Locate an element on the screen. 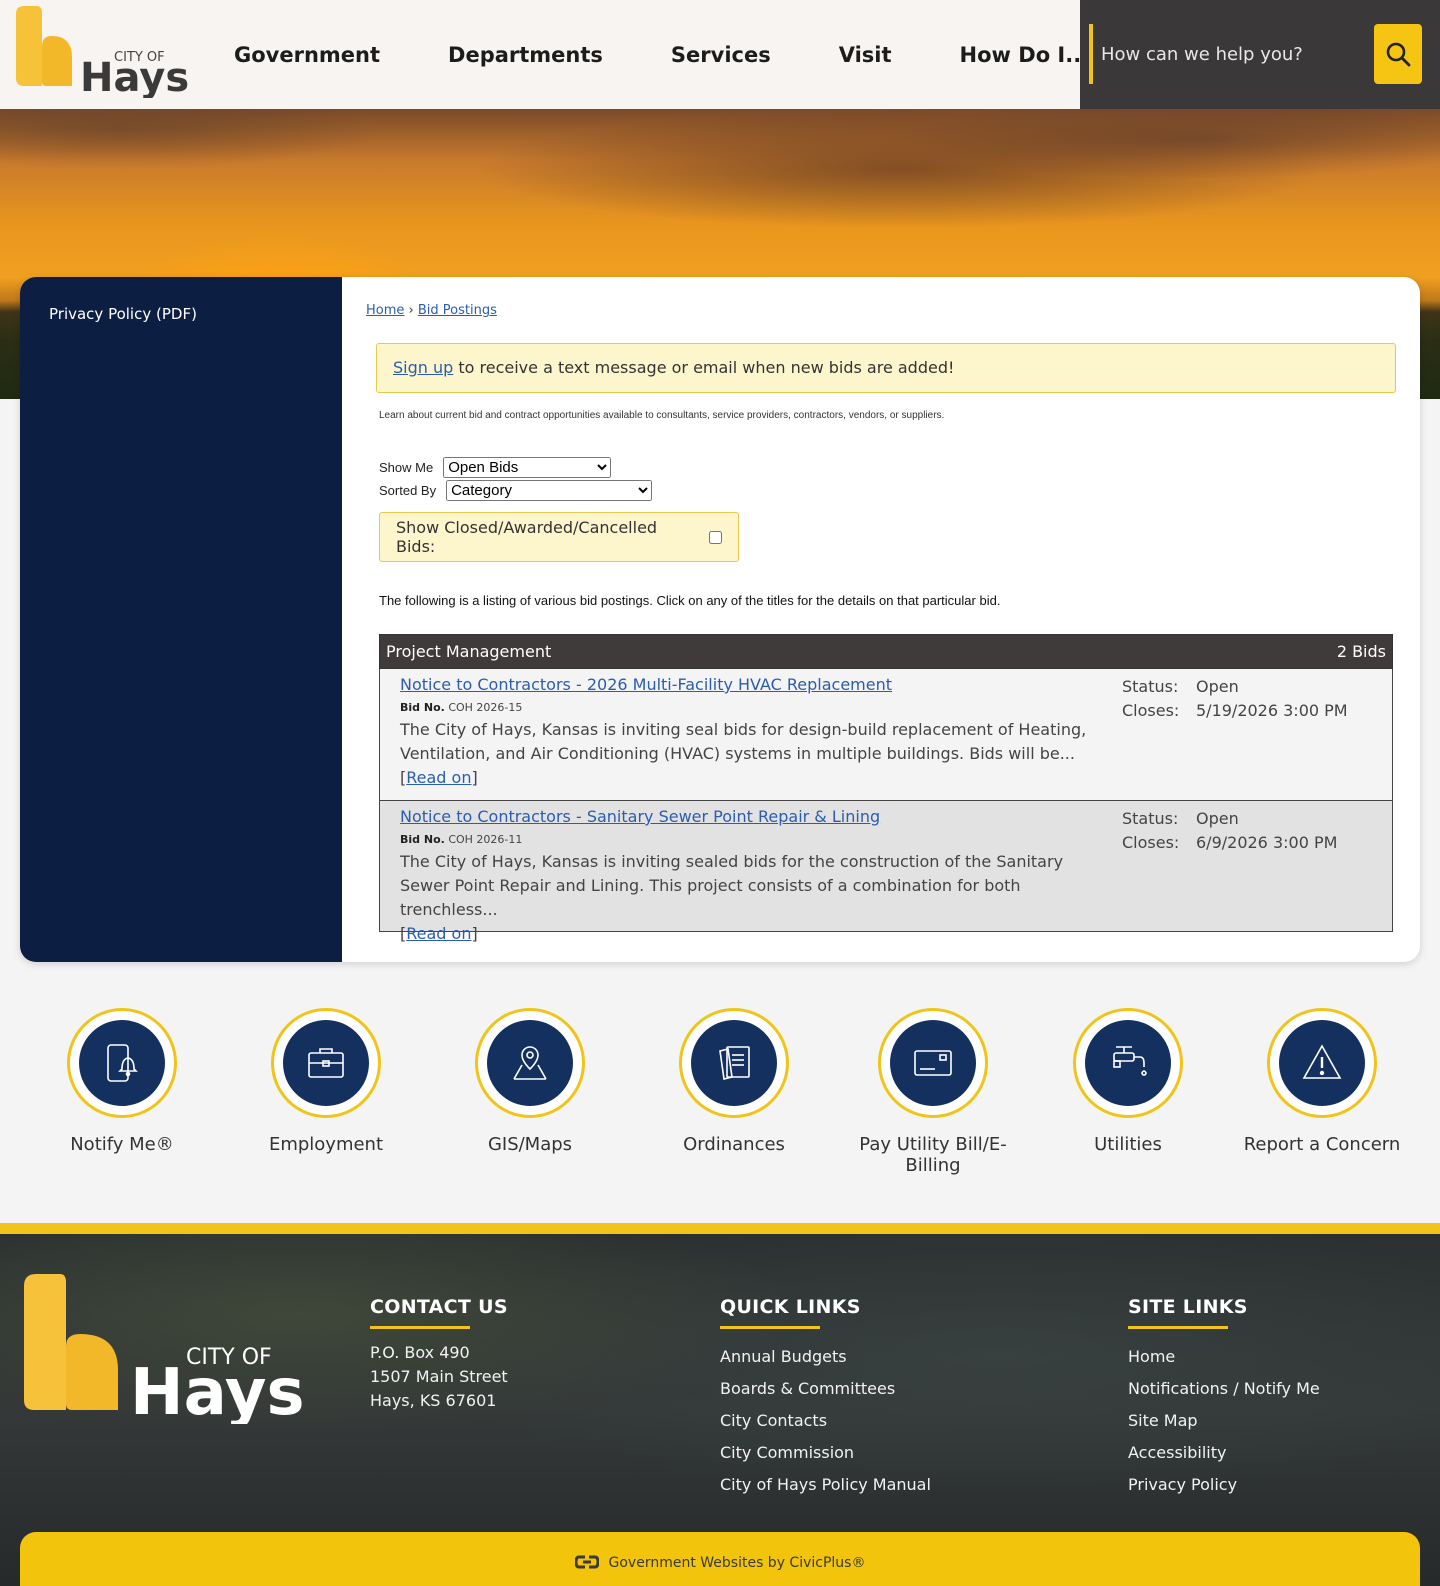 The width and height of the screenshot is (1440, 1586). quick-link-label: Notify Me® is located at coordinates (122, 1144).